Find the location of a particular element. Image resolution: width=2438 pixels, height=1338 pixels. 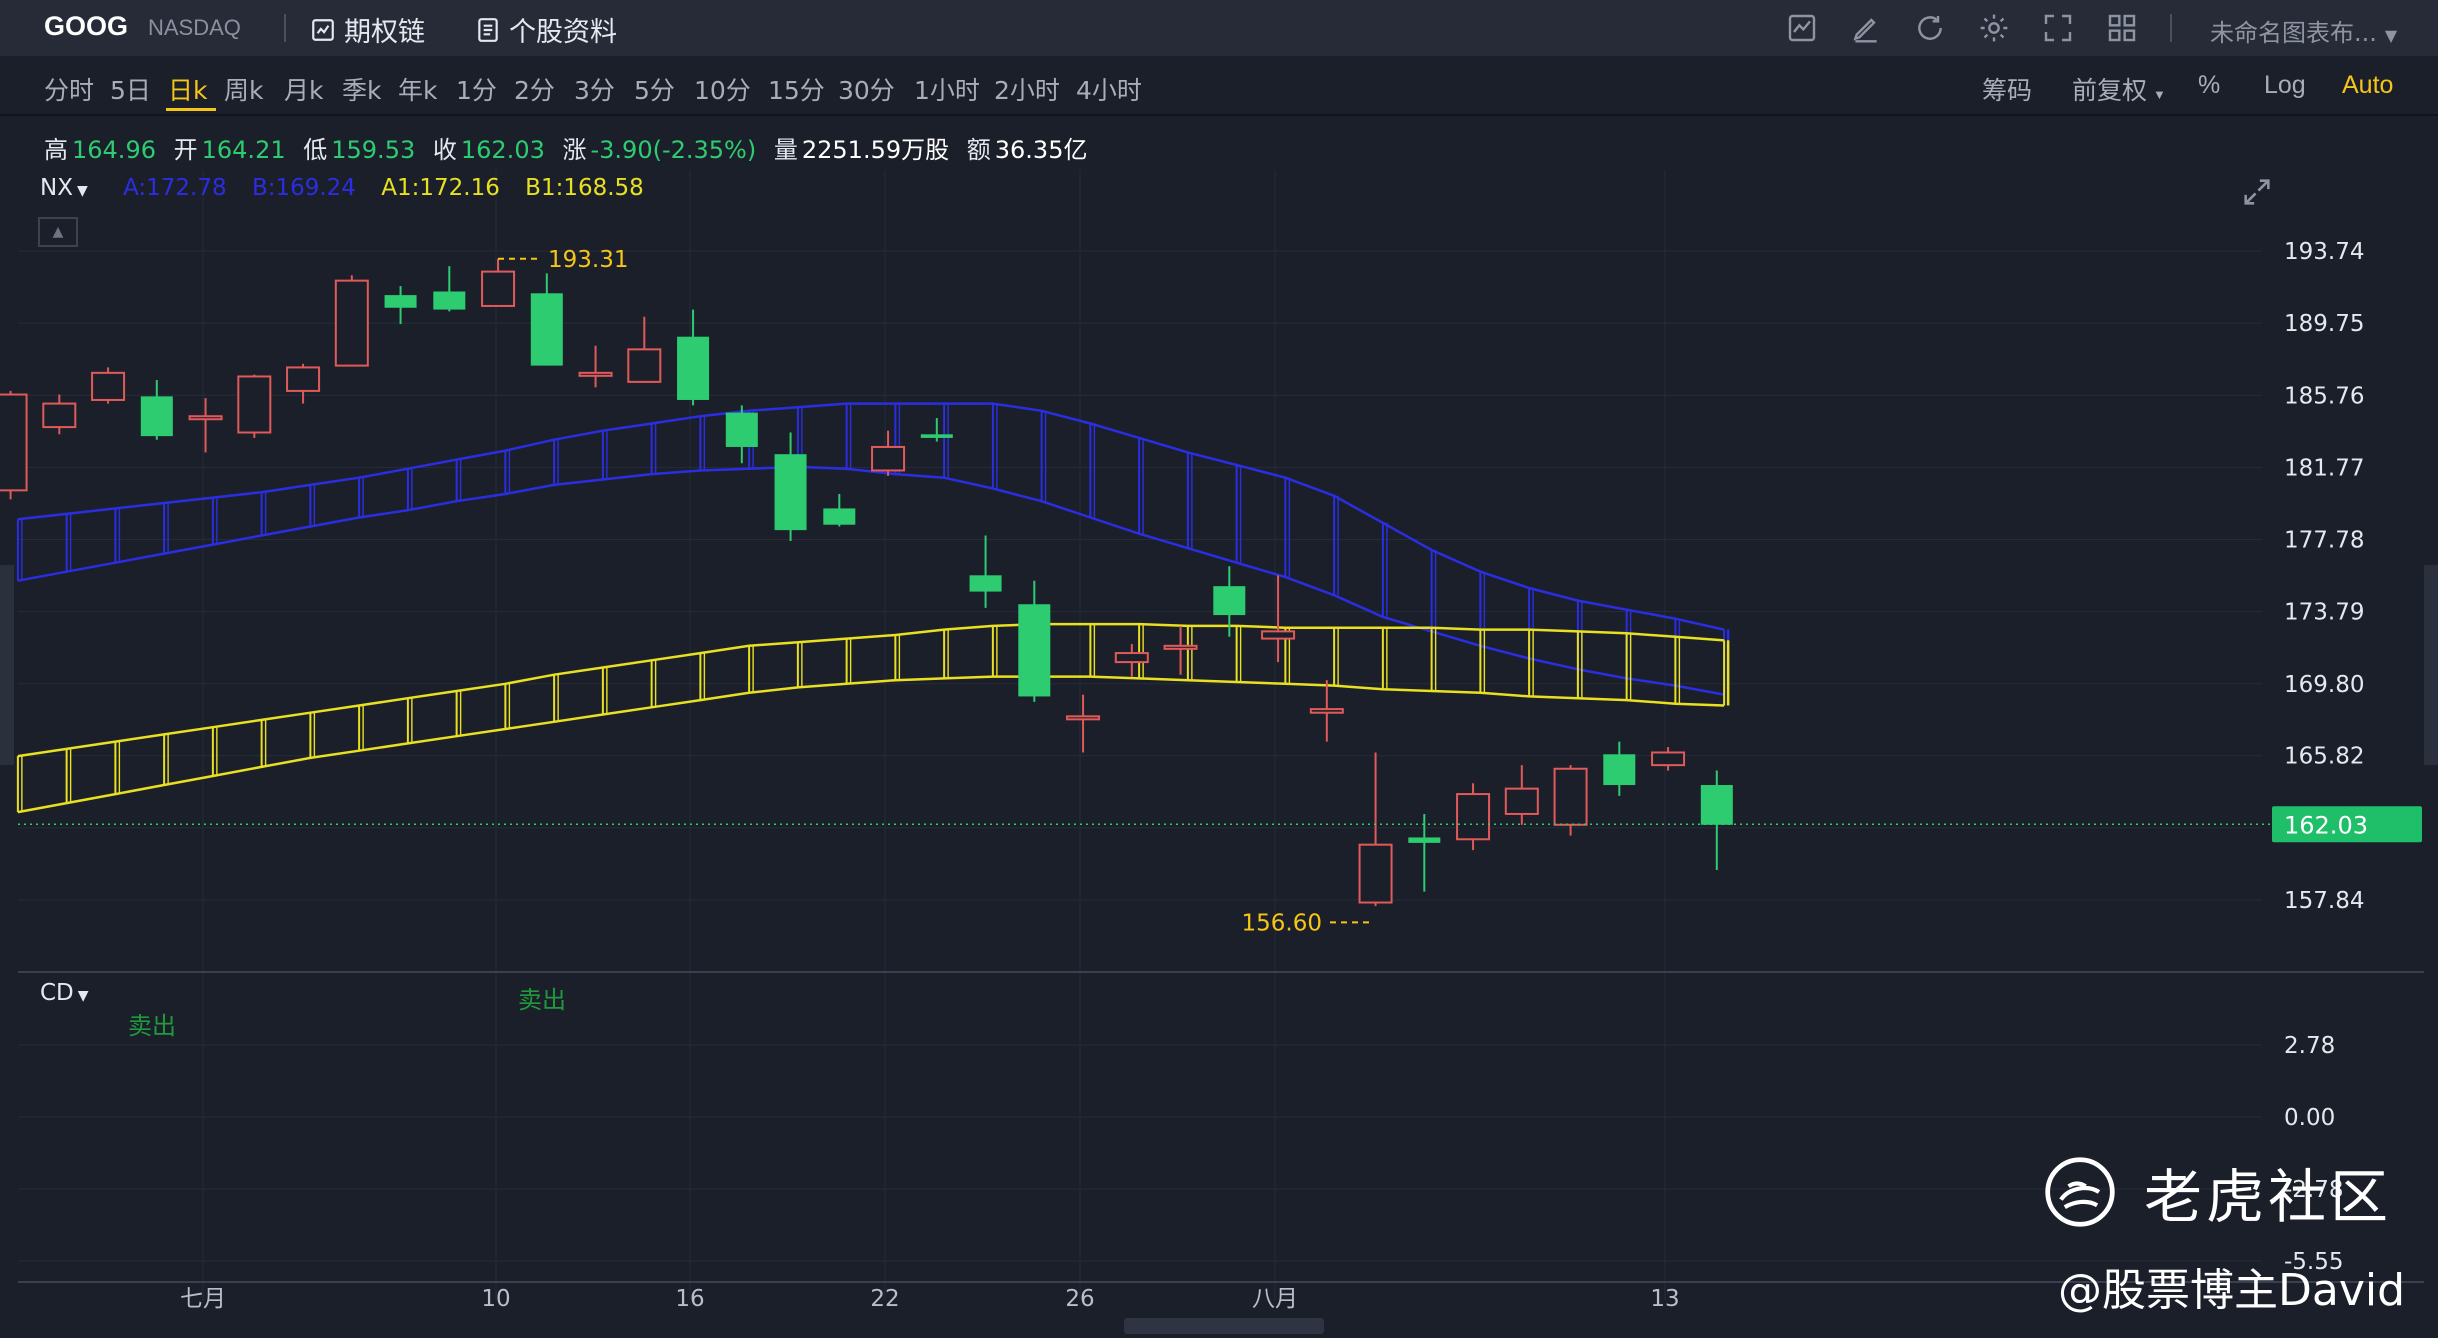

nx-b-value: B:169.24 is located at coordinates (303, 188).